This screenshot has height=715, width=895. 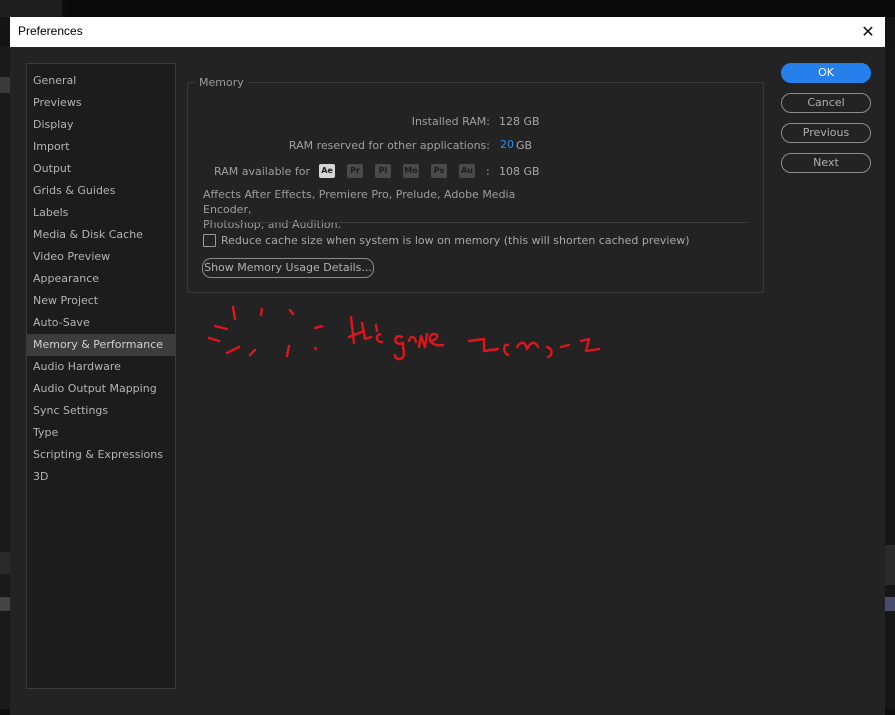 I want to click on ram-reserved-unit: GB, so click(x=524, y=145).